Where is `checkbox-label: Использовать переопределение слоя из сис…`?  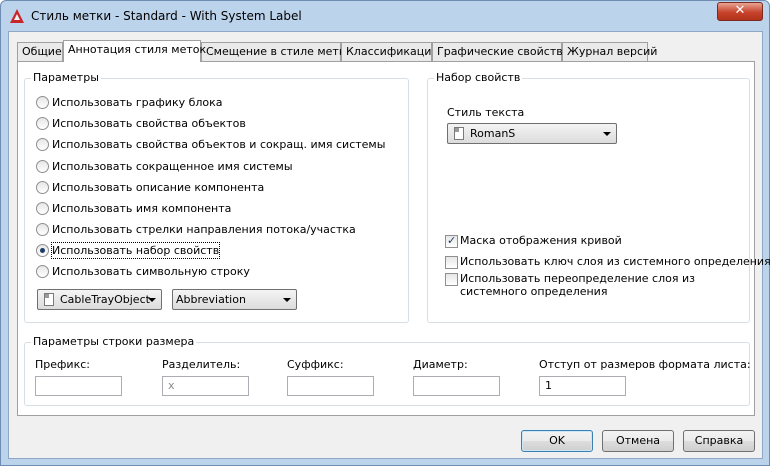
checkbox-label: Использовать переопределение слоя из сис… is located at coordinates (577, 285).